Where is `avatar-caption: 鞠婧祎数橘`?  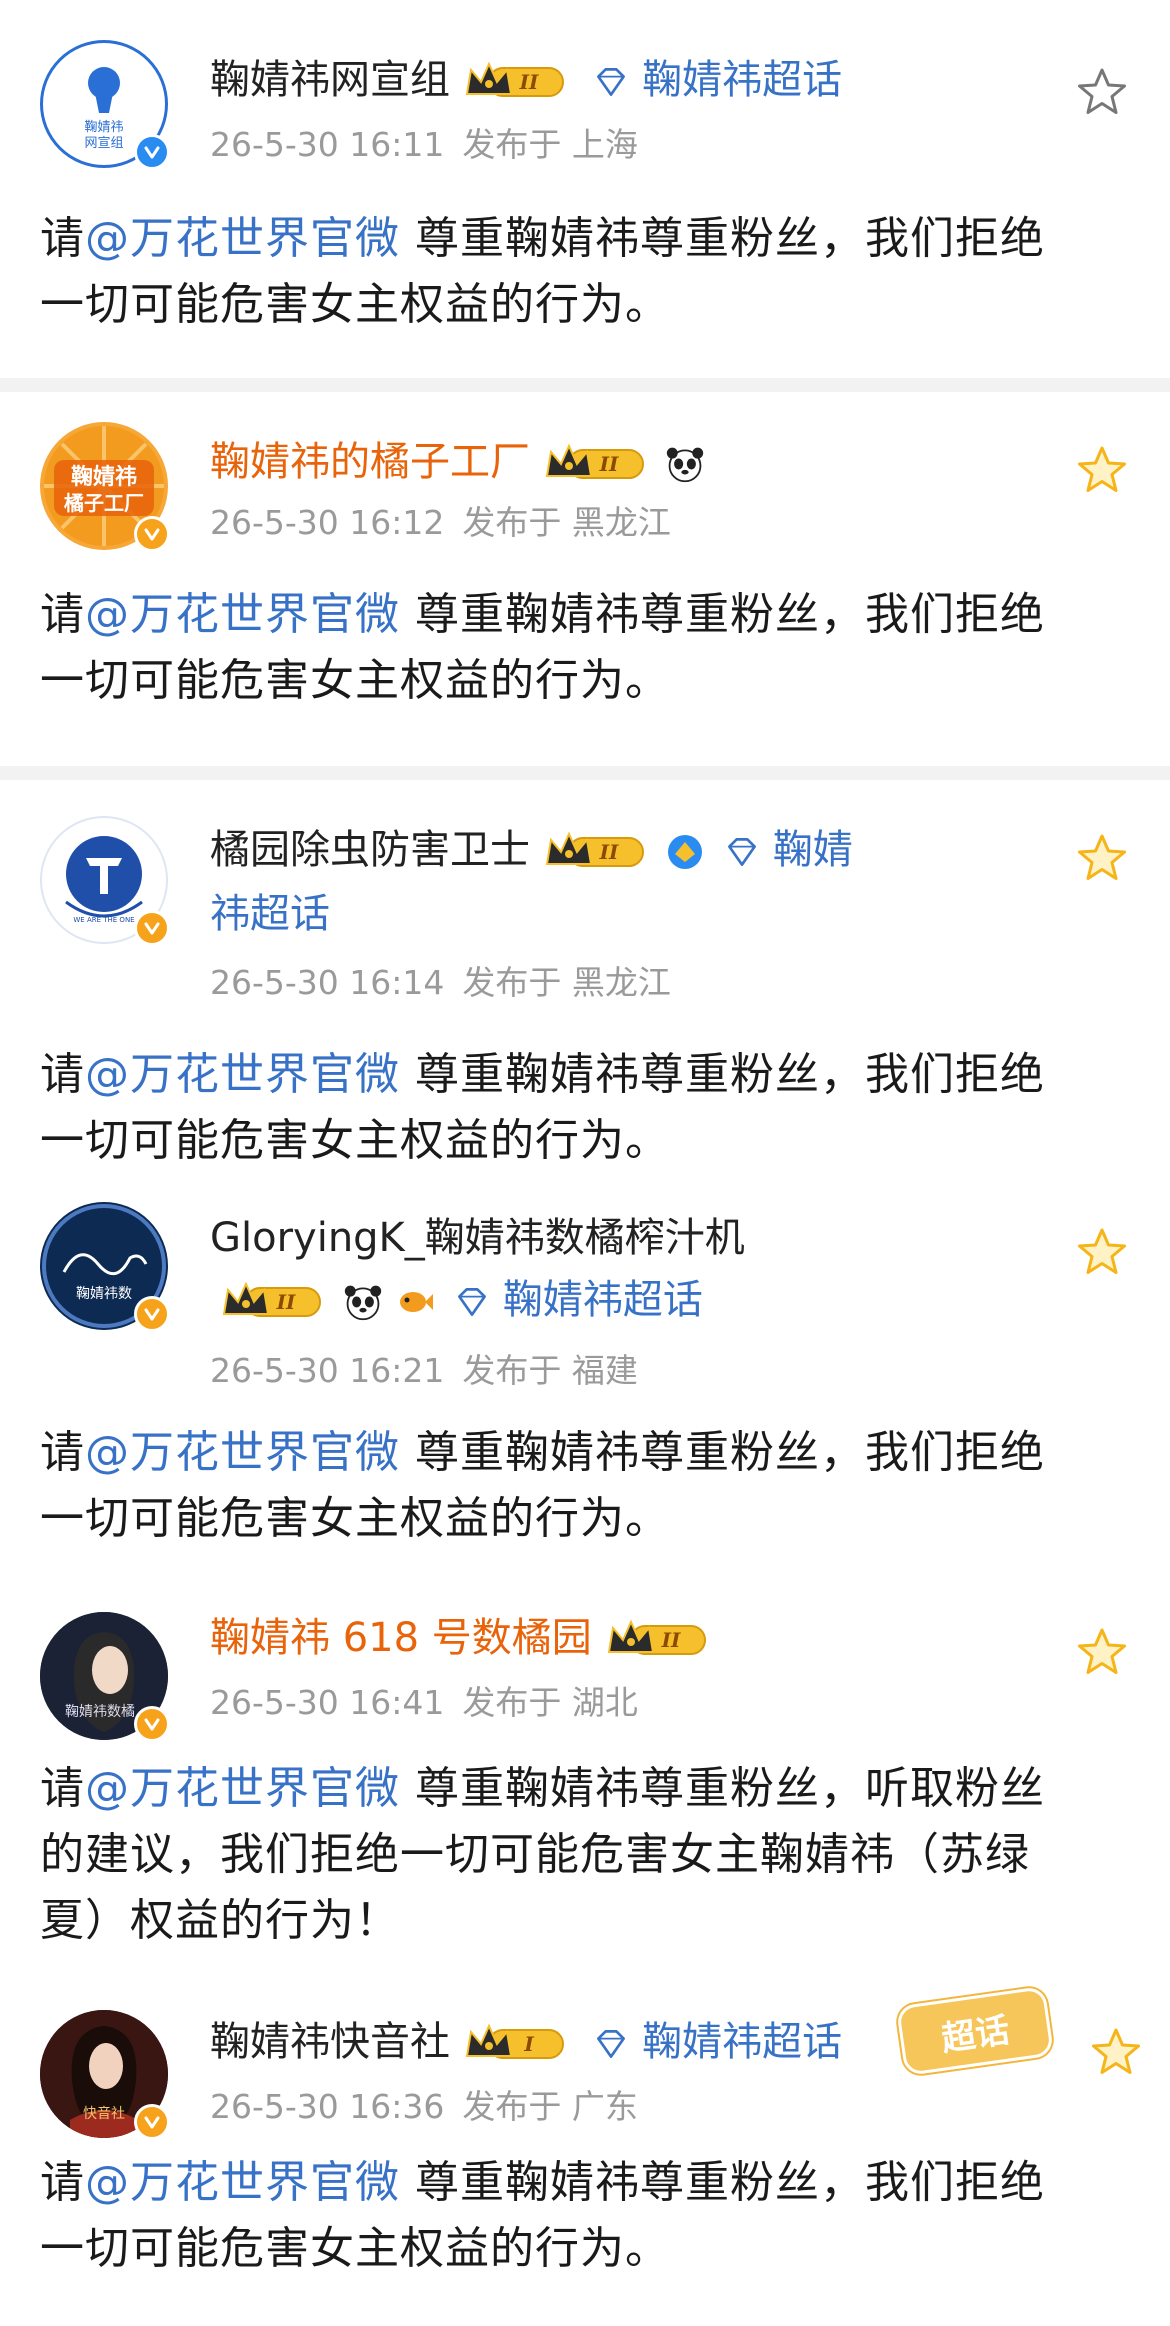 avatar-caption: 鞠婧祎数橘 is located at coordinates (100, 1712).